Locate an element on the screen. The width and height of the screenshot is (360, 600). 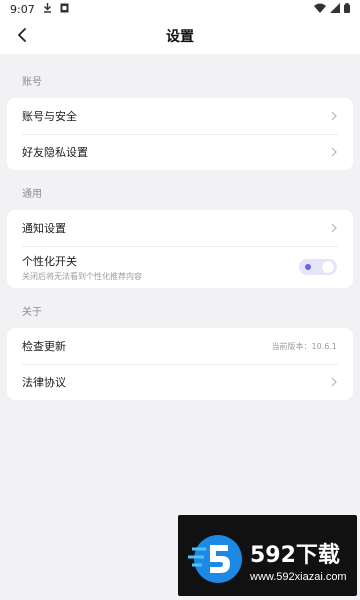
row-label: 账号与安全 is located at coordinates (49, 116).